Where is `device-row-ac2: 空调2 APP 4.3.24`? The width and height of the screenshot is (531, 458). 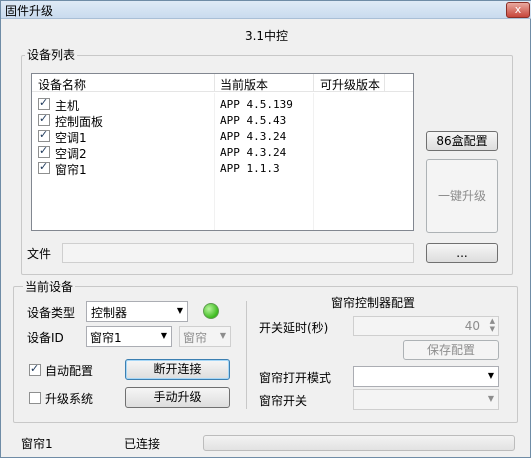
device-row-ac2: 空调2 APP 4.3.24 is located at coordinates (222, 152).